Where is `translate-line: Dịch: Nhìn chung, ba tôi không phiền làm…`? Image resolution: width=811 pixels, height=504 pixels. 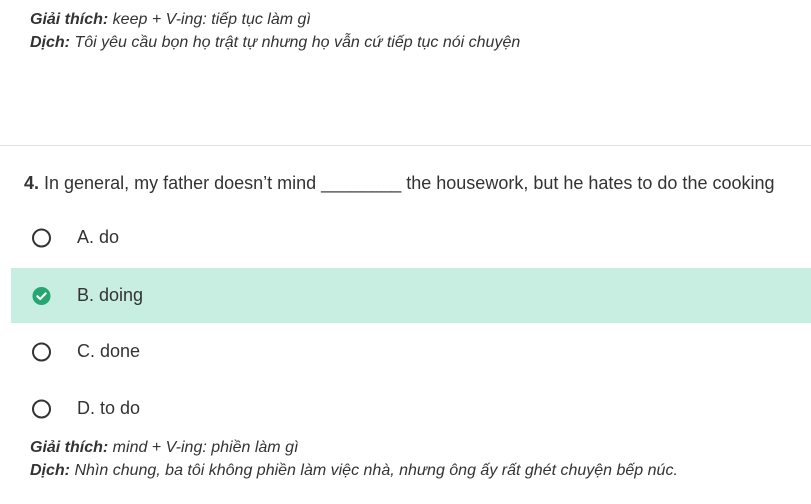 translate-line: Dịch: Nhìn chung, ba tôi không phiền làm… is located at coordinates (354, 470).